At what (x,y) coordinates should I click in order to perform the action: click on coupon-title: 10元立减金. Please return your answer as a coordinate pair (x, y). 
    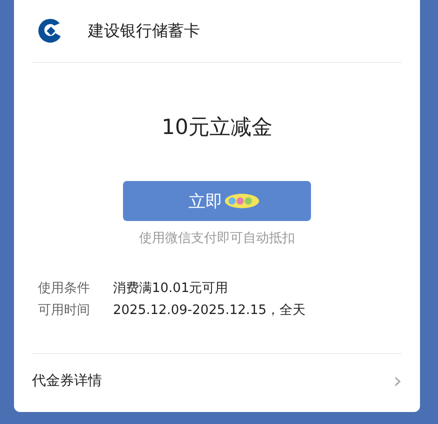
    Looking at the image, I should click on (217, 127).